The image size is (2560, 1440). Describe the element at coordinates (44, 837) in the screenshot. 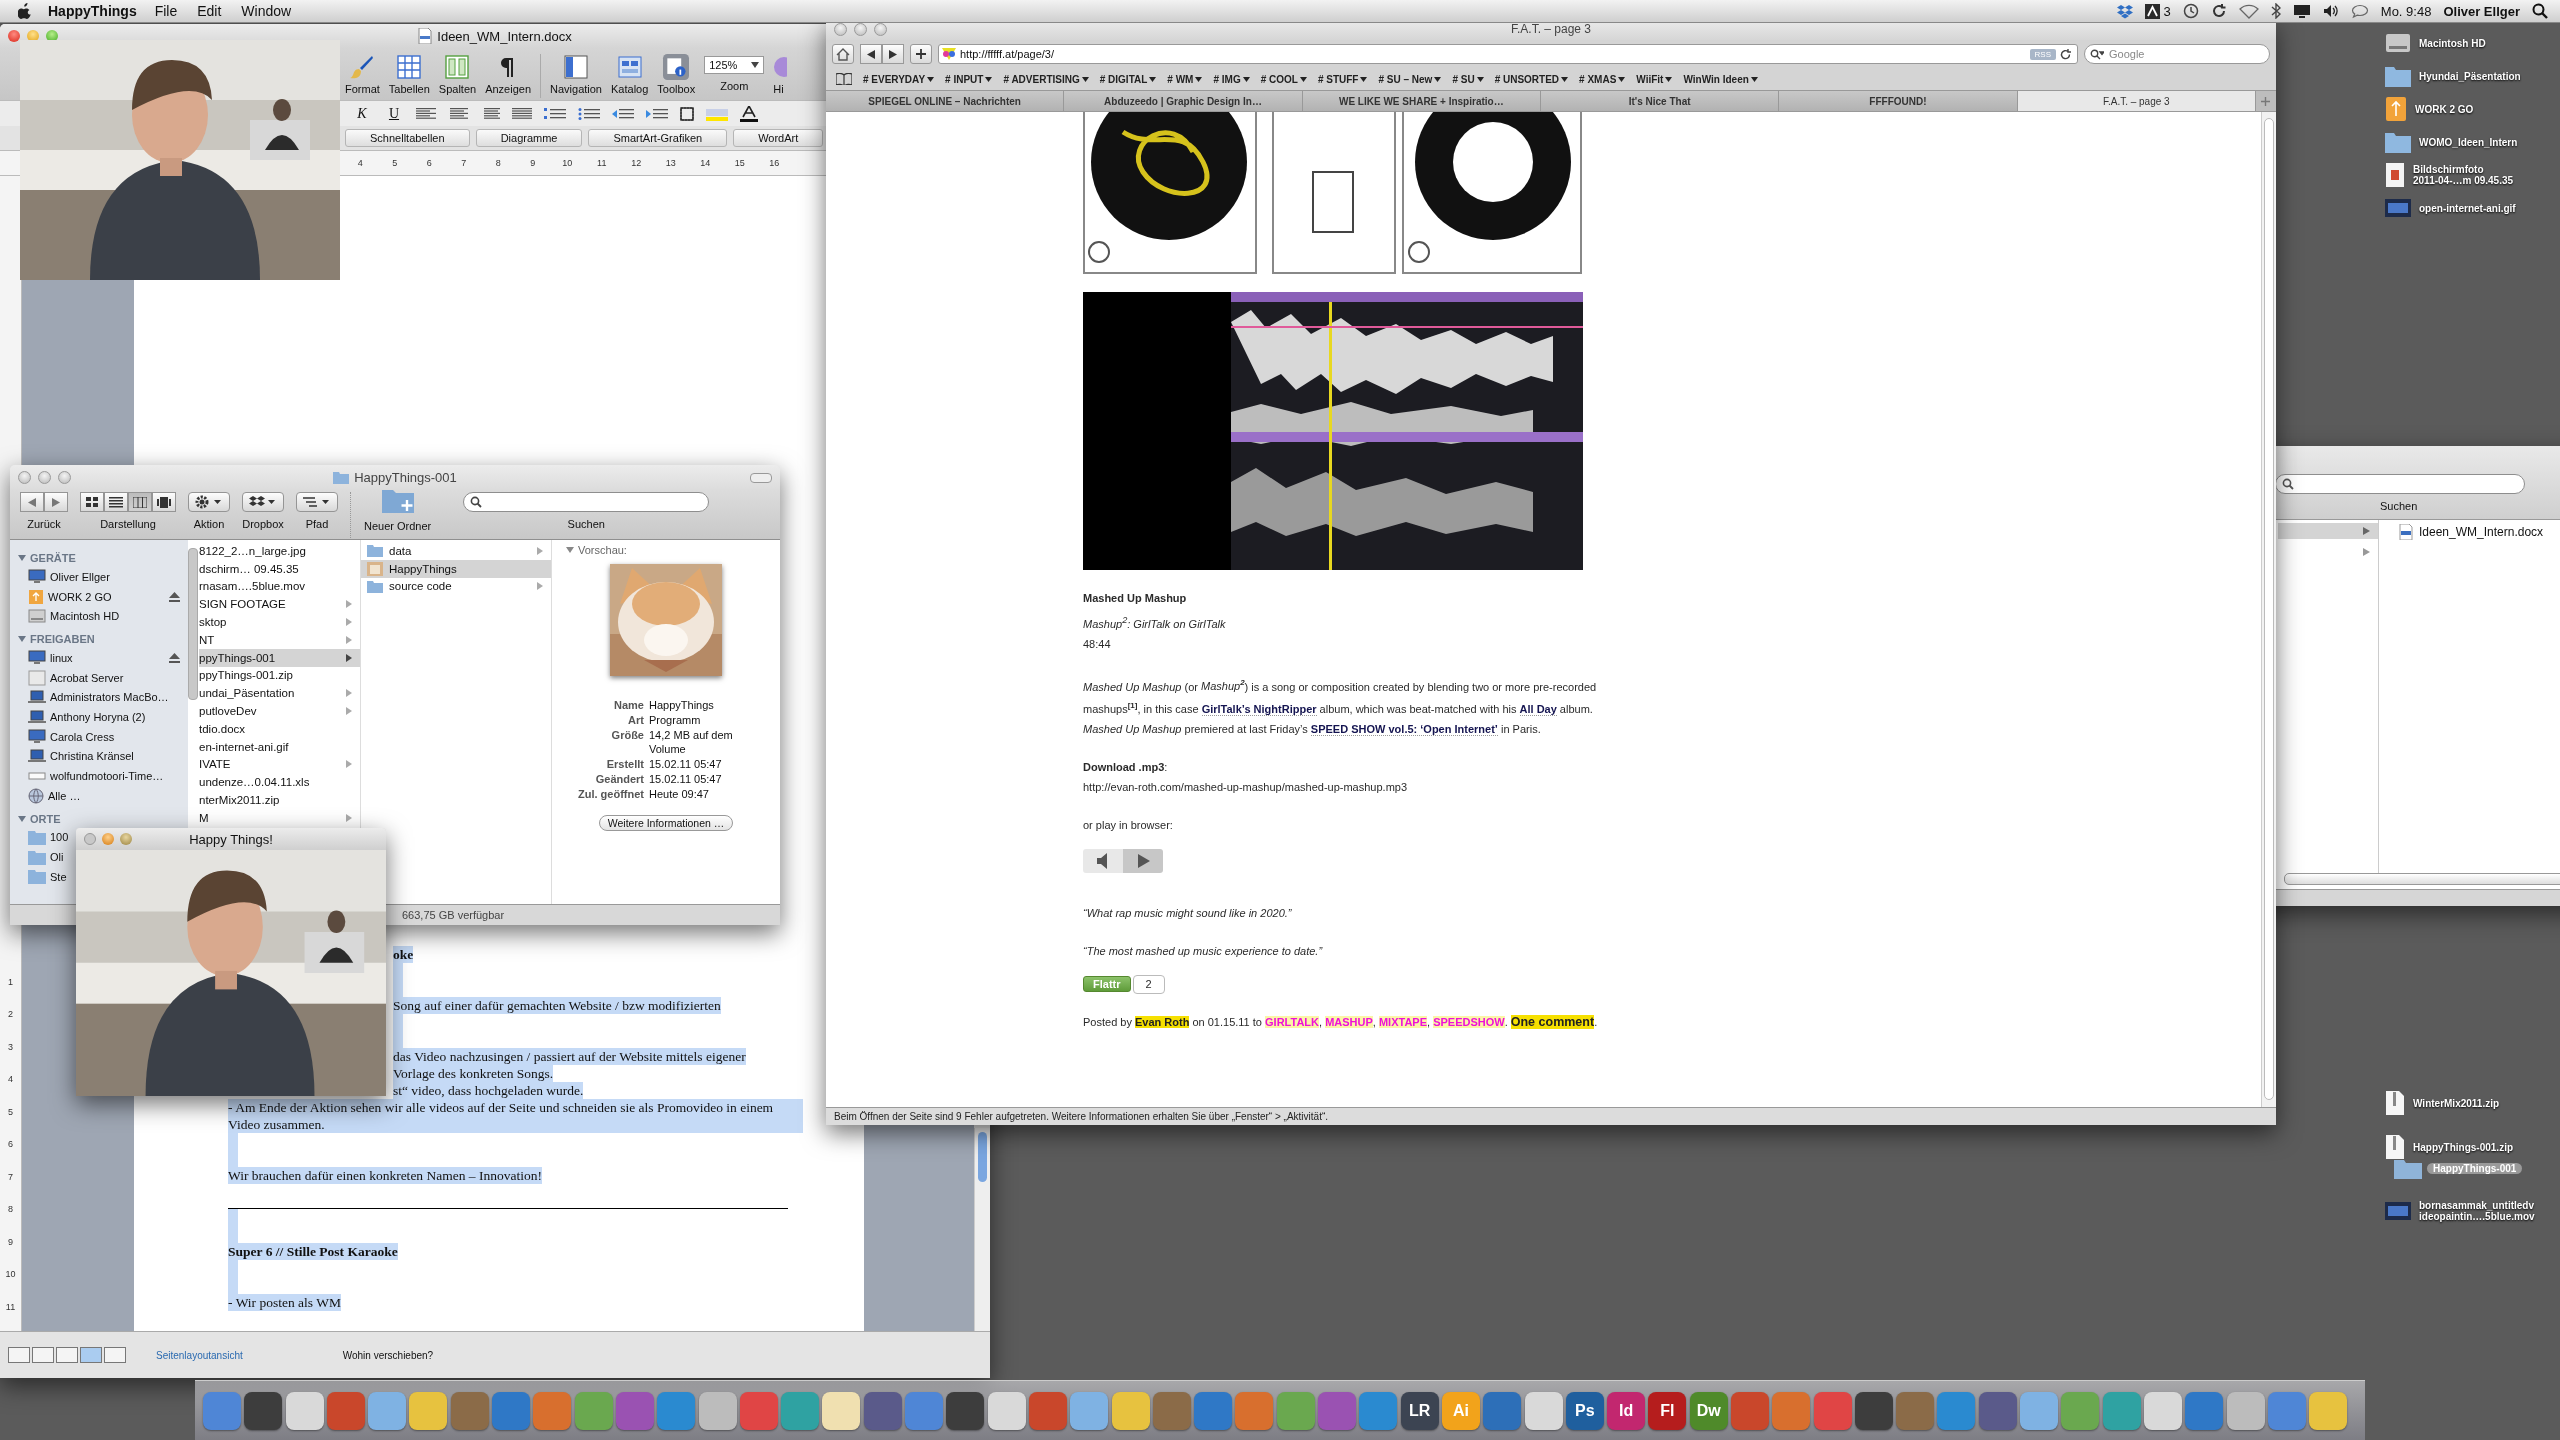

I see `sidebar-item: 100` at that location.